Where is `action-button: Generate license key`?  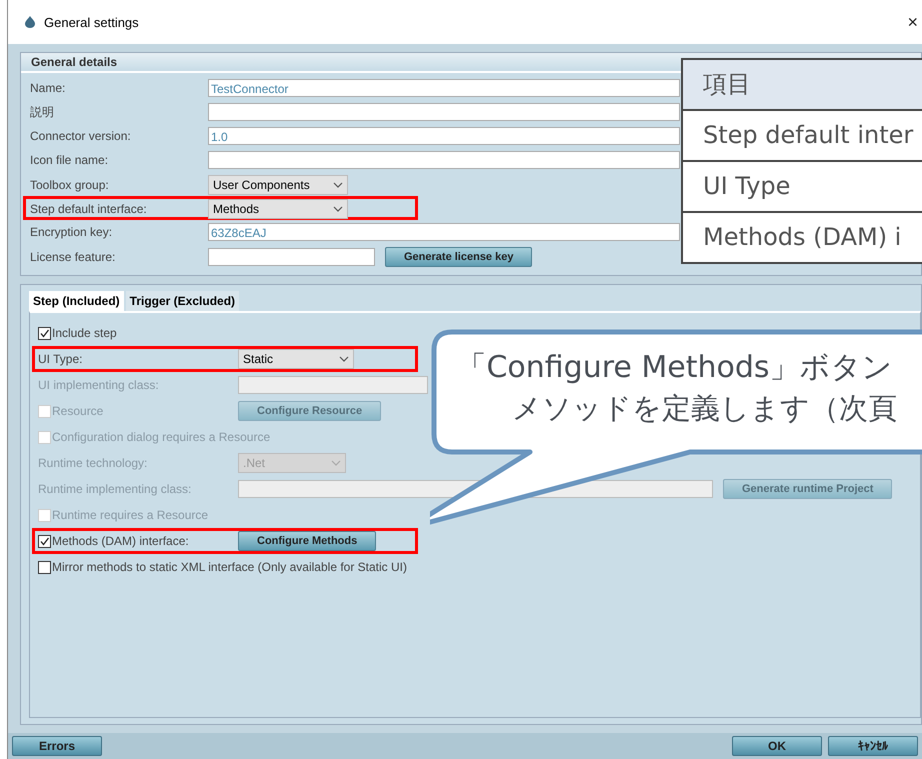
action-button: Generate license key is located at coordinates (458, 257).